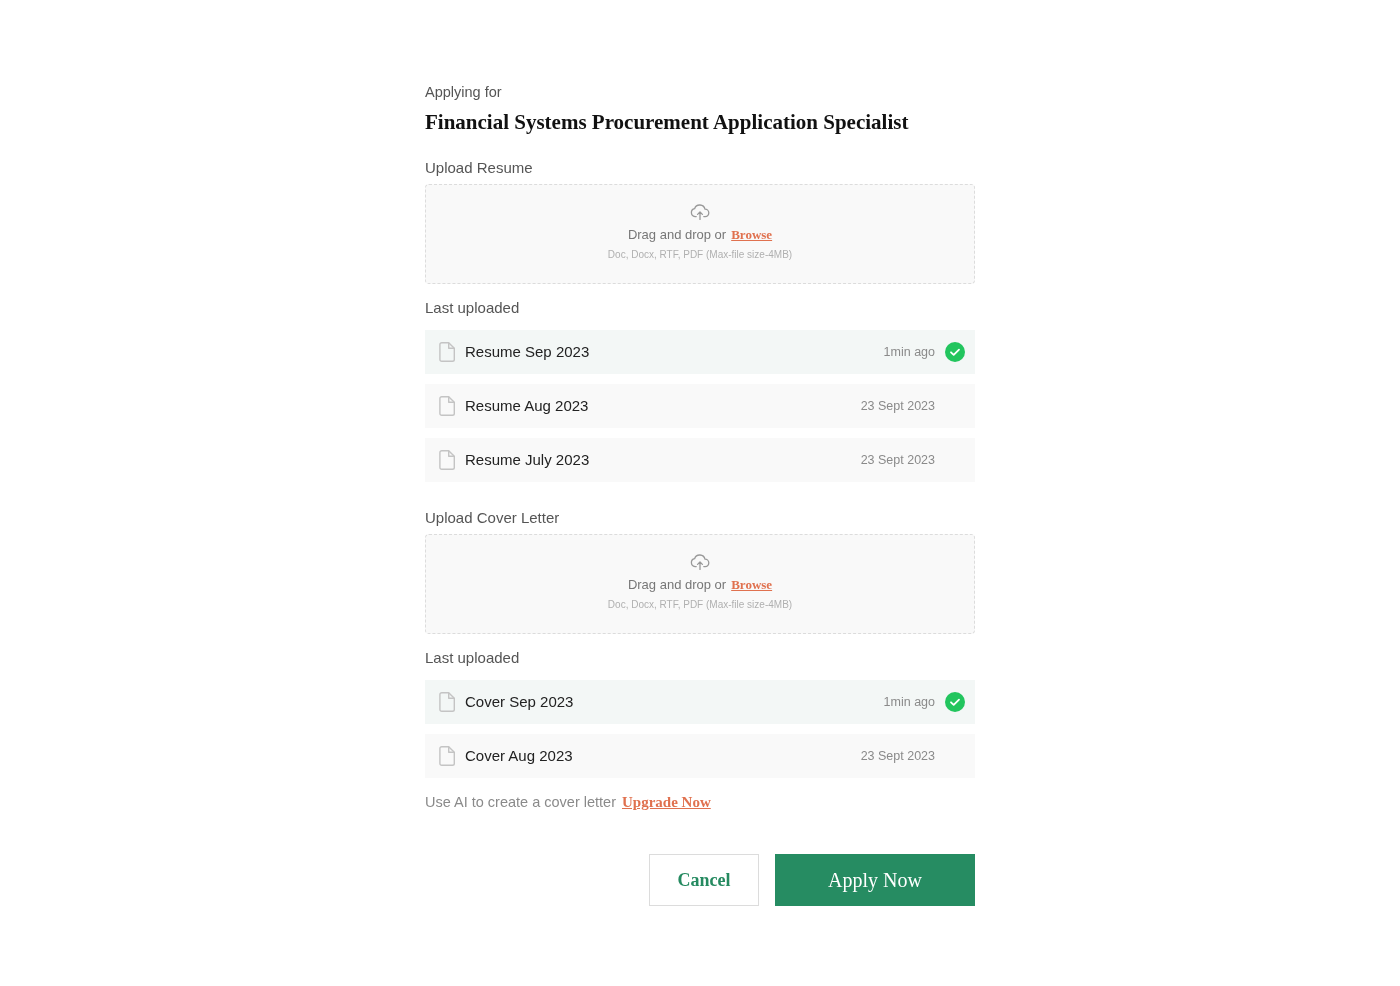 Image resolution: width=1400 pixels, height=986 pixels. I want to click on uploaded-file-row: Resume July 2023 23 Sept 2023, so click(700, 460).